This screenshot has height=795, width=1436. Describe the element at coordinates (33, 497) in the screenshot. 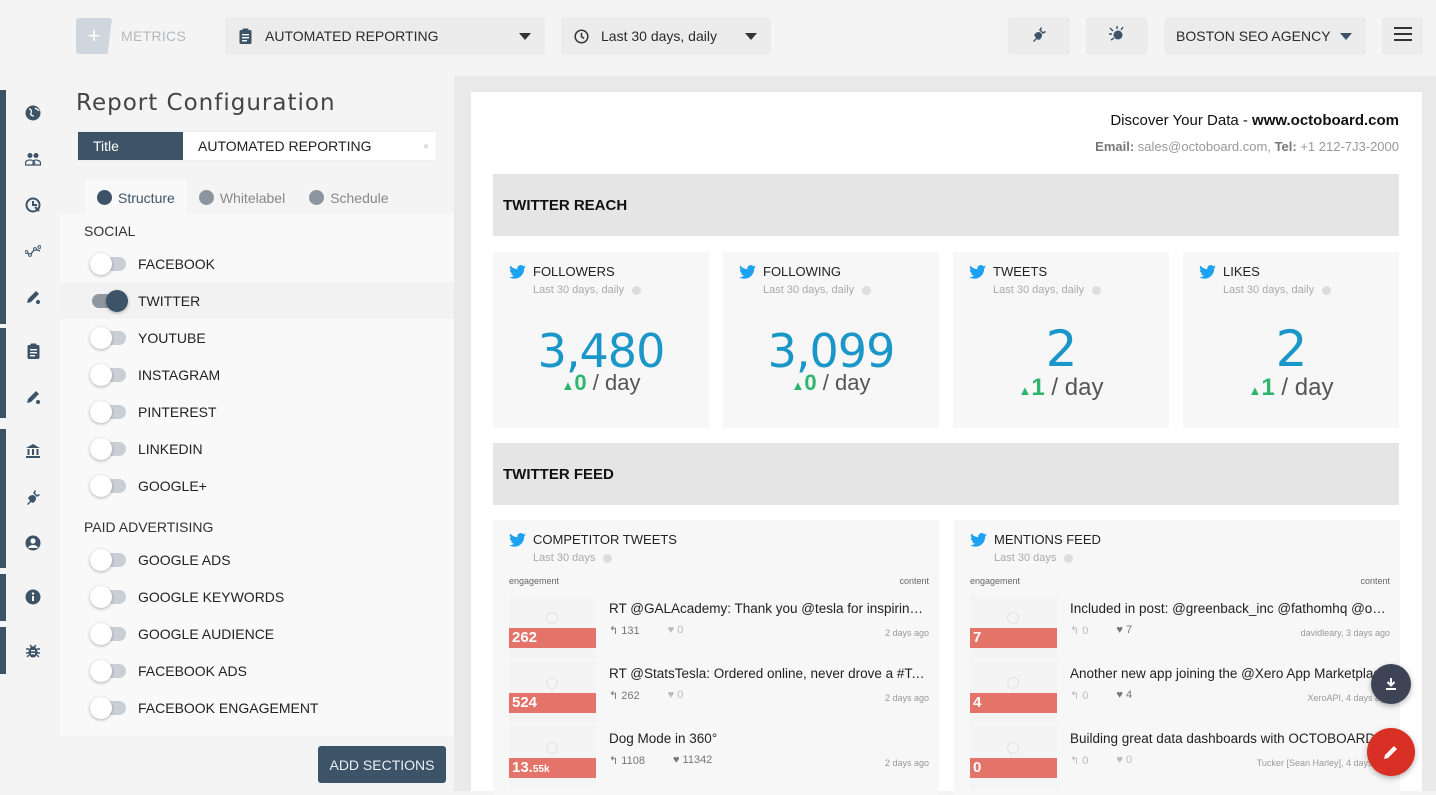

I see `plug-icon` at that location.